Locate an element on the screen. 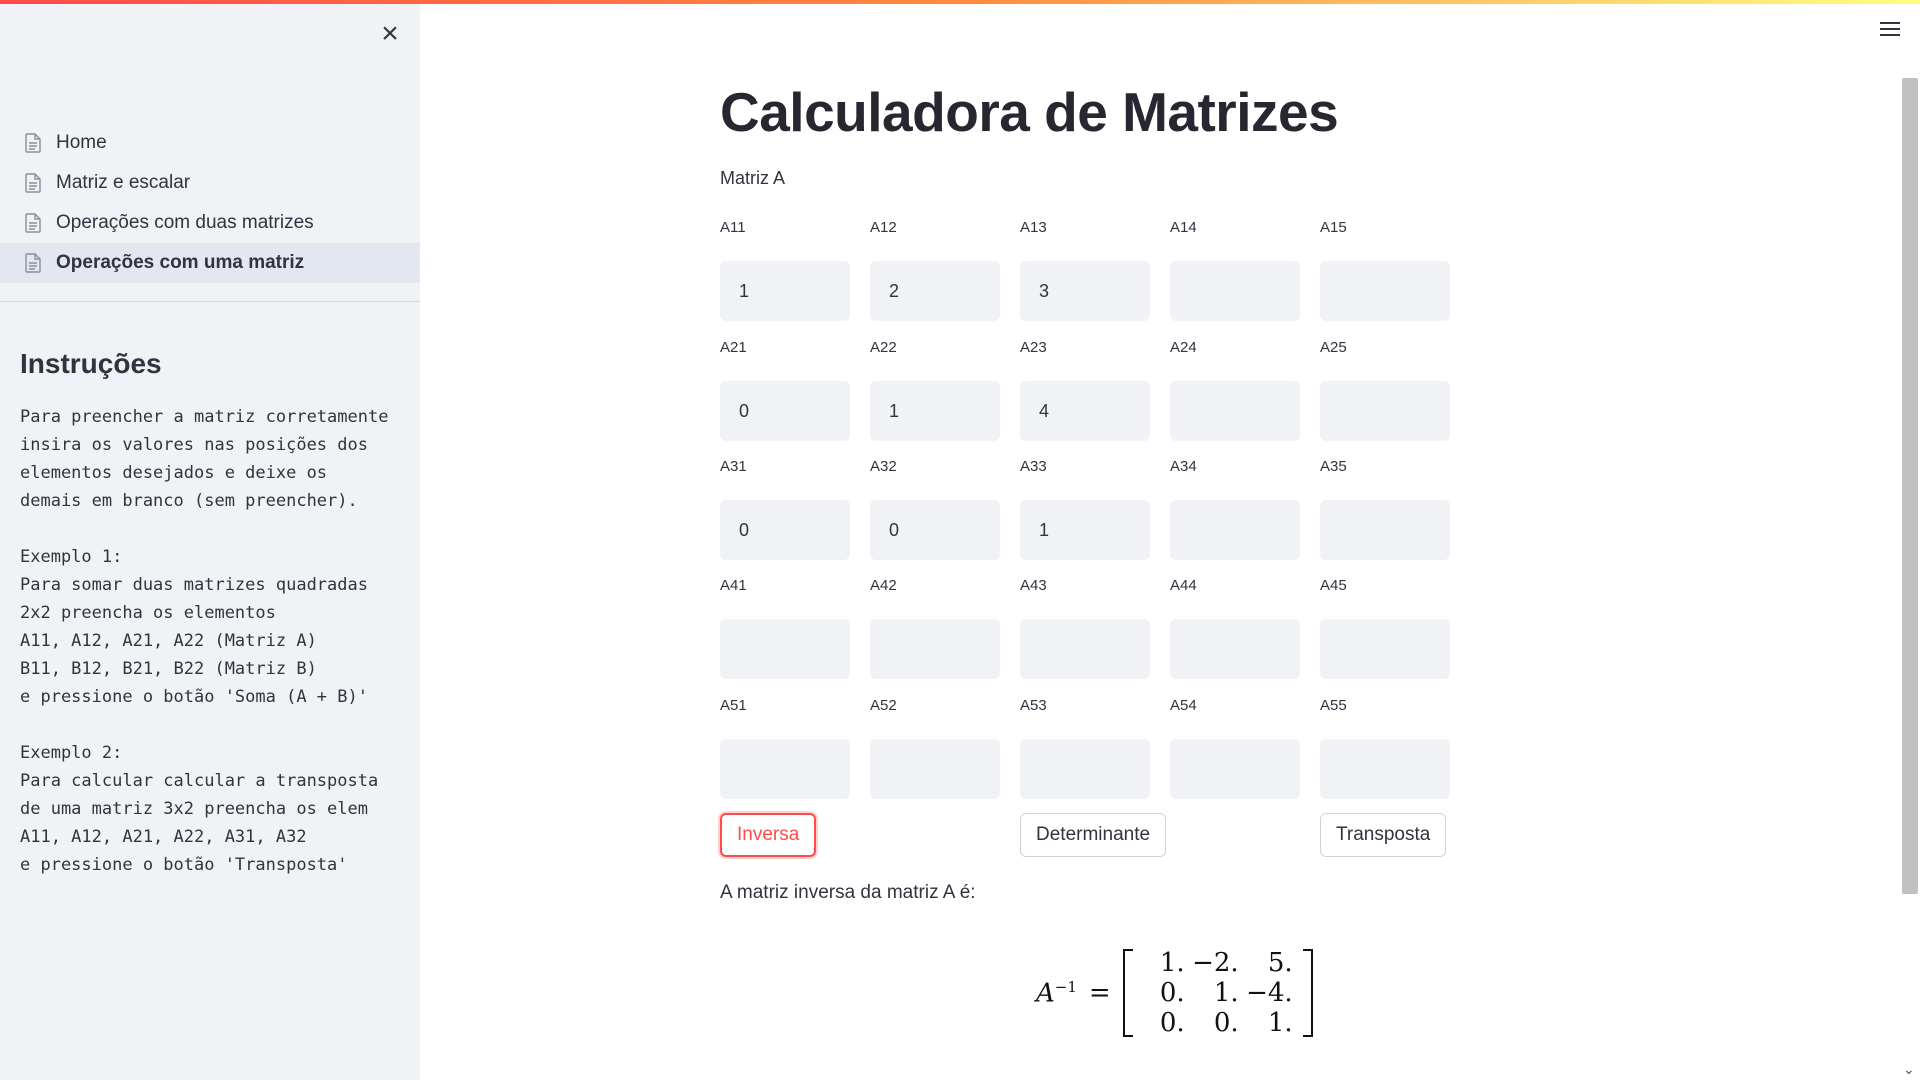 The height and width of the screenshot is (1080, 1920). matrix-cell: A13 is located at coordinates (1085, 269).